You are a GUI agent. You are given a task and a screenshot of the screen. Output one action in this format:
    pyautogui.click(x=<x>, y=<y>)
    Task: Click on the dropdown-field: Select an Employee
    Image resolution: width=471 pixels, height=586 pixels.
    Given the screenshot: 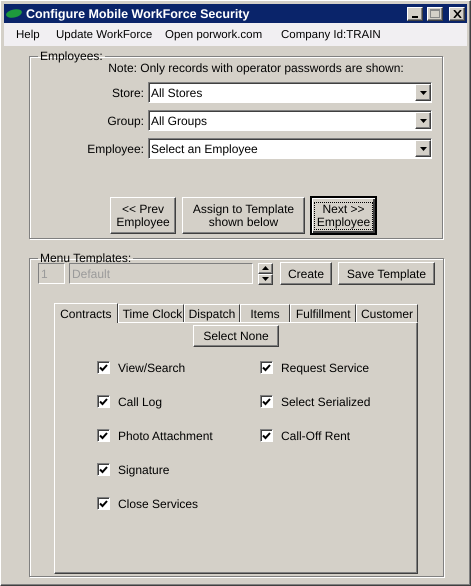 What is the action you would take?
    pyautogui.click(x=290, y=148)
    